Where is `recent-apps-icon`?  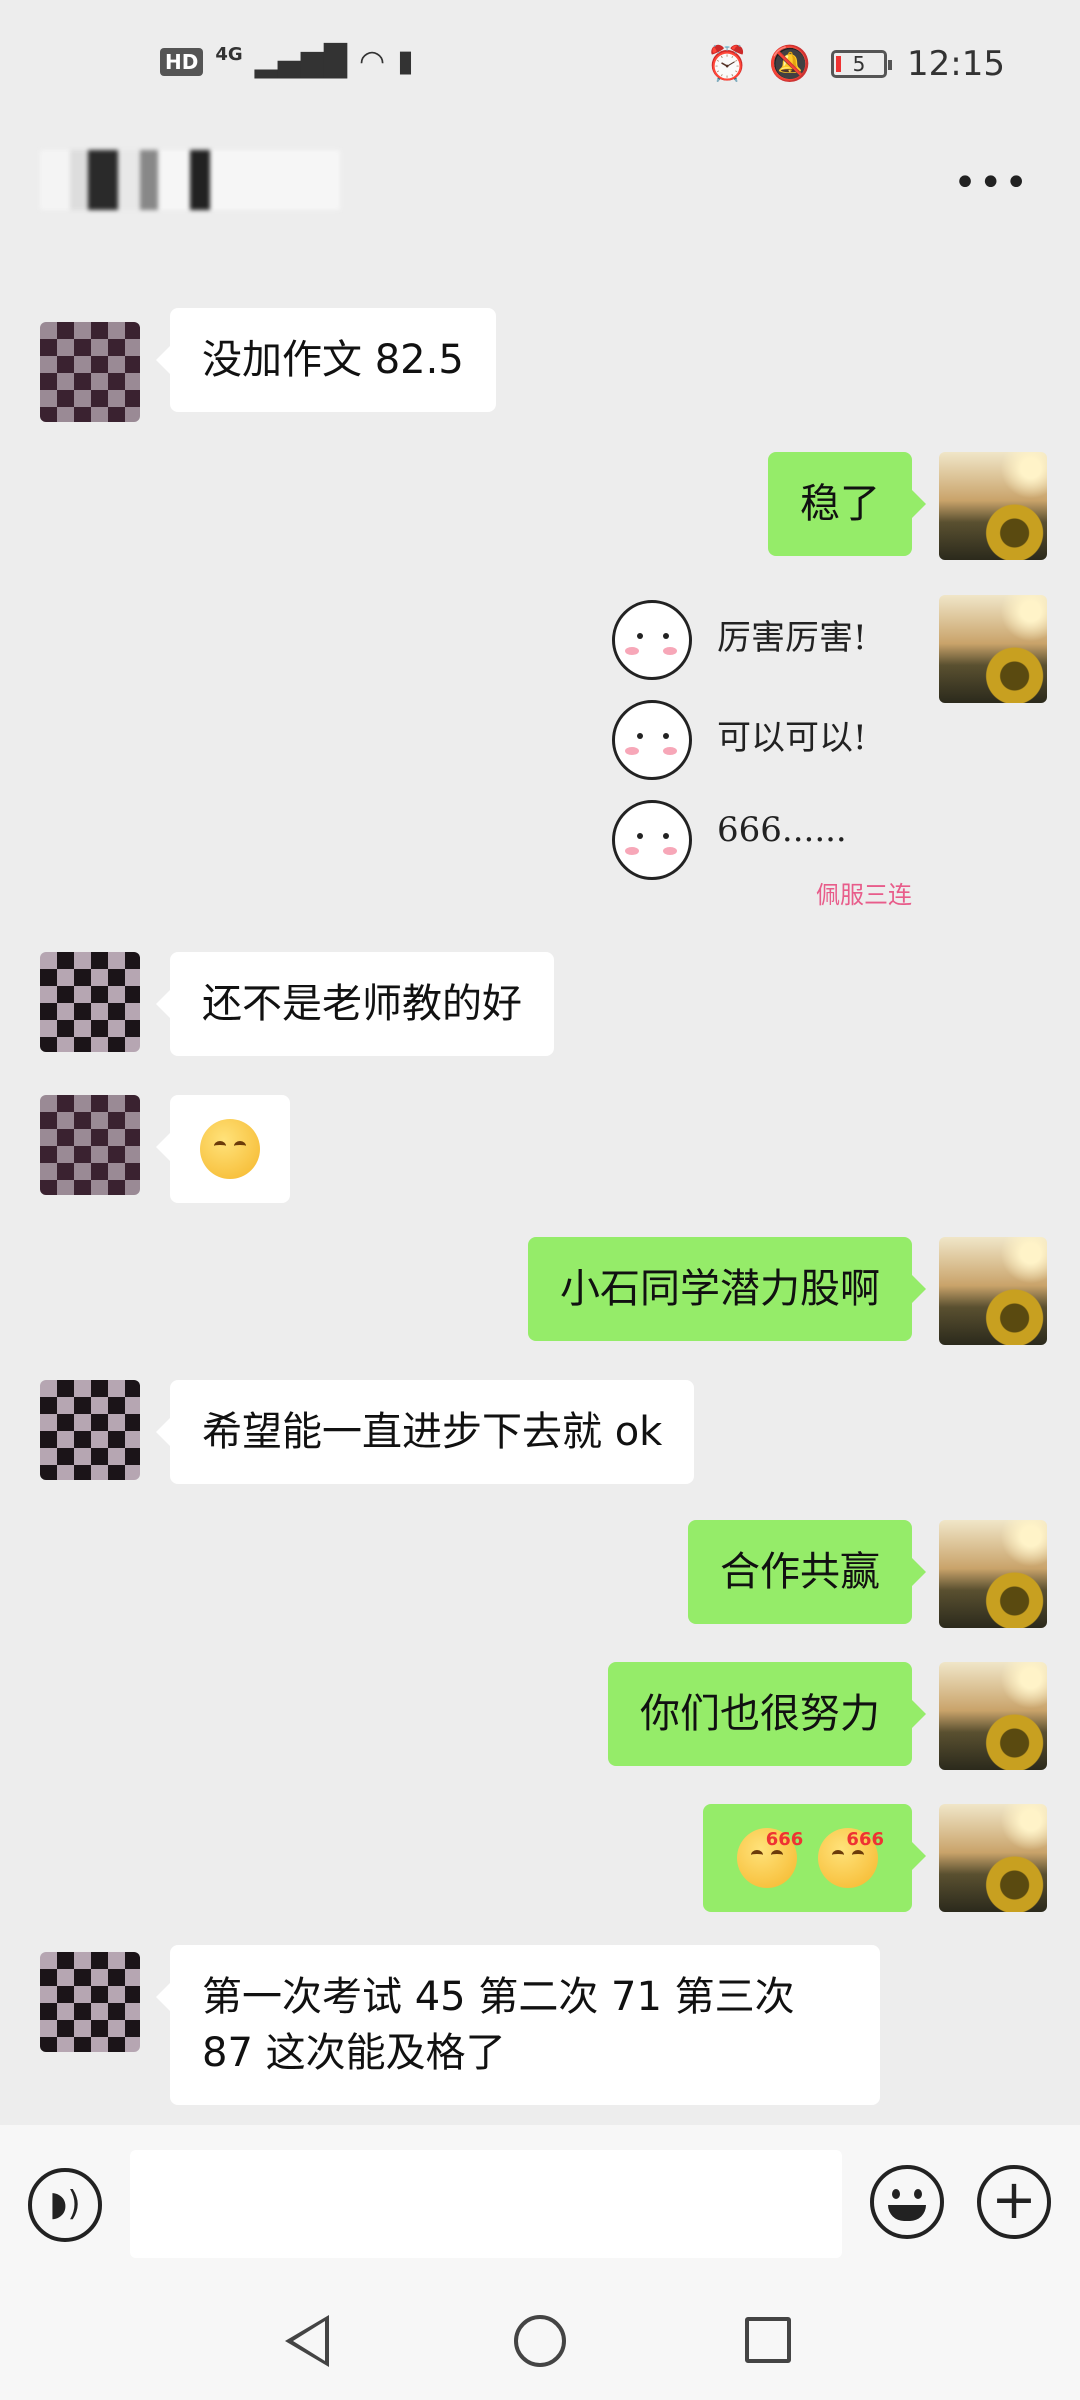
recent-apps-icon is located at coordinates (768, 2340).